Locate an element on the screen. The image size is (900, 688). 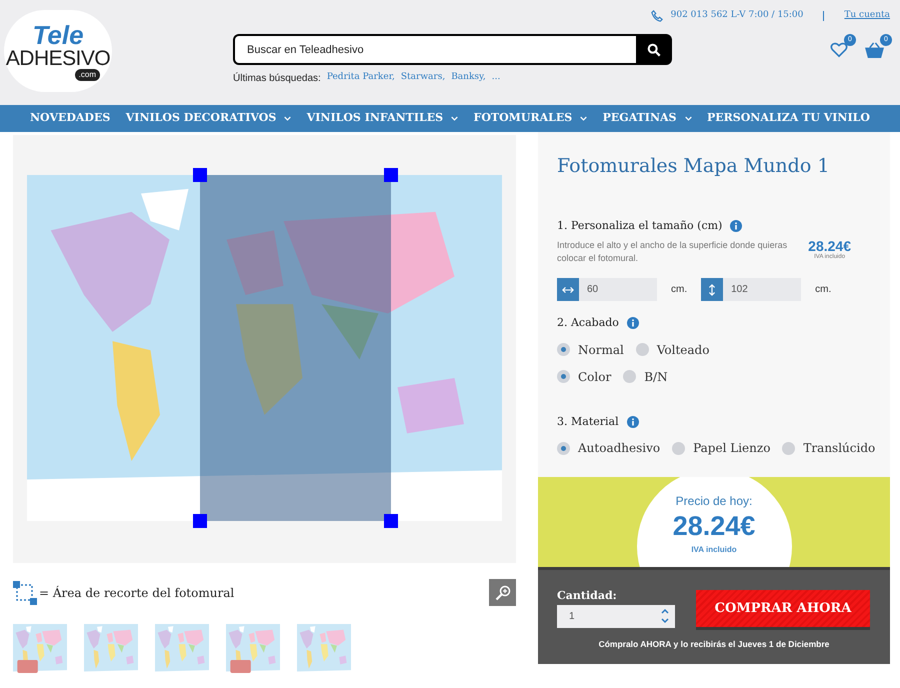
zoom-button is located at coordinates (502, 592).